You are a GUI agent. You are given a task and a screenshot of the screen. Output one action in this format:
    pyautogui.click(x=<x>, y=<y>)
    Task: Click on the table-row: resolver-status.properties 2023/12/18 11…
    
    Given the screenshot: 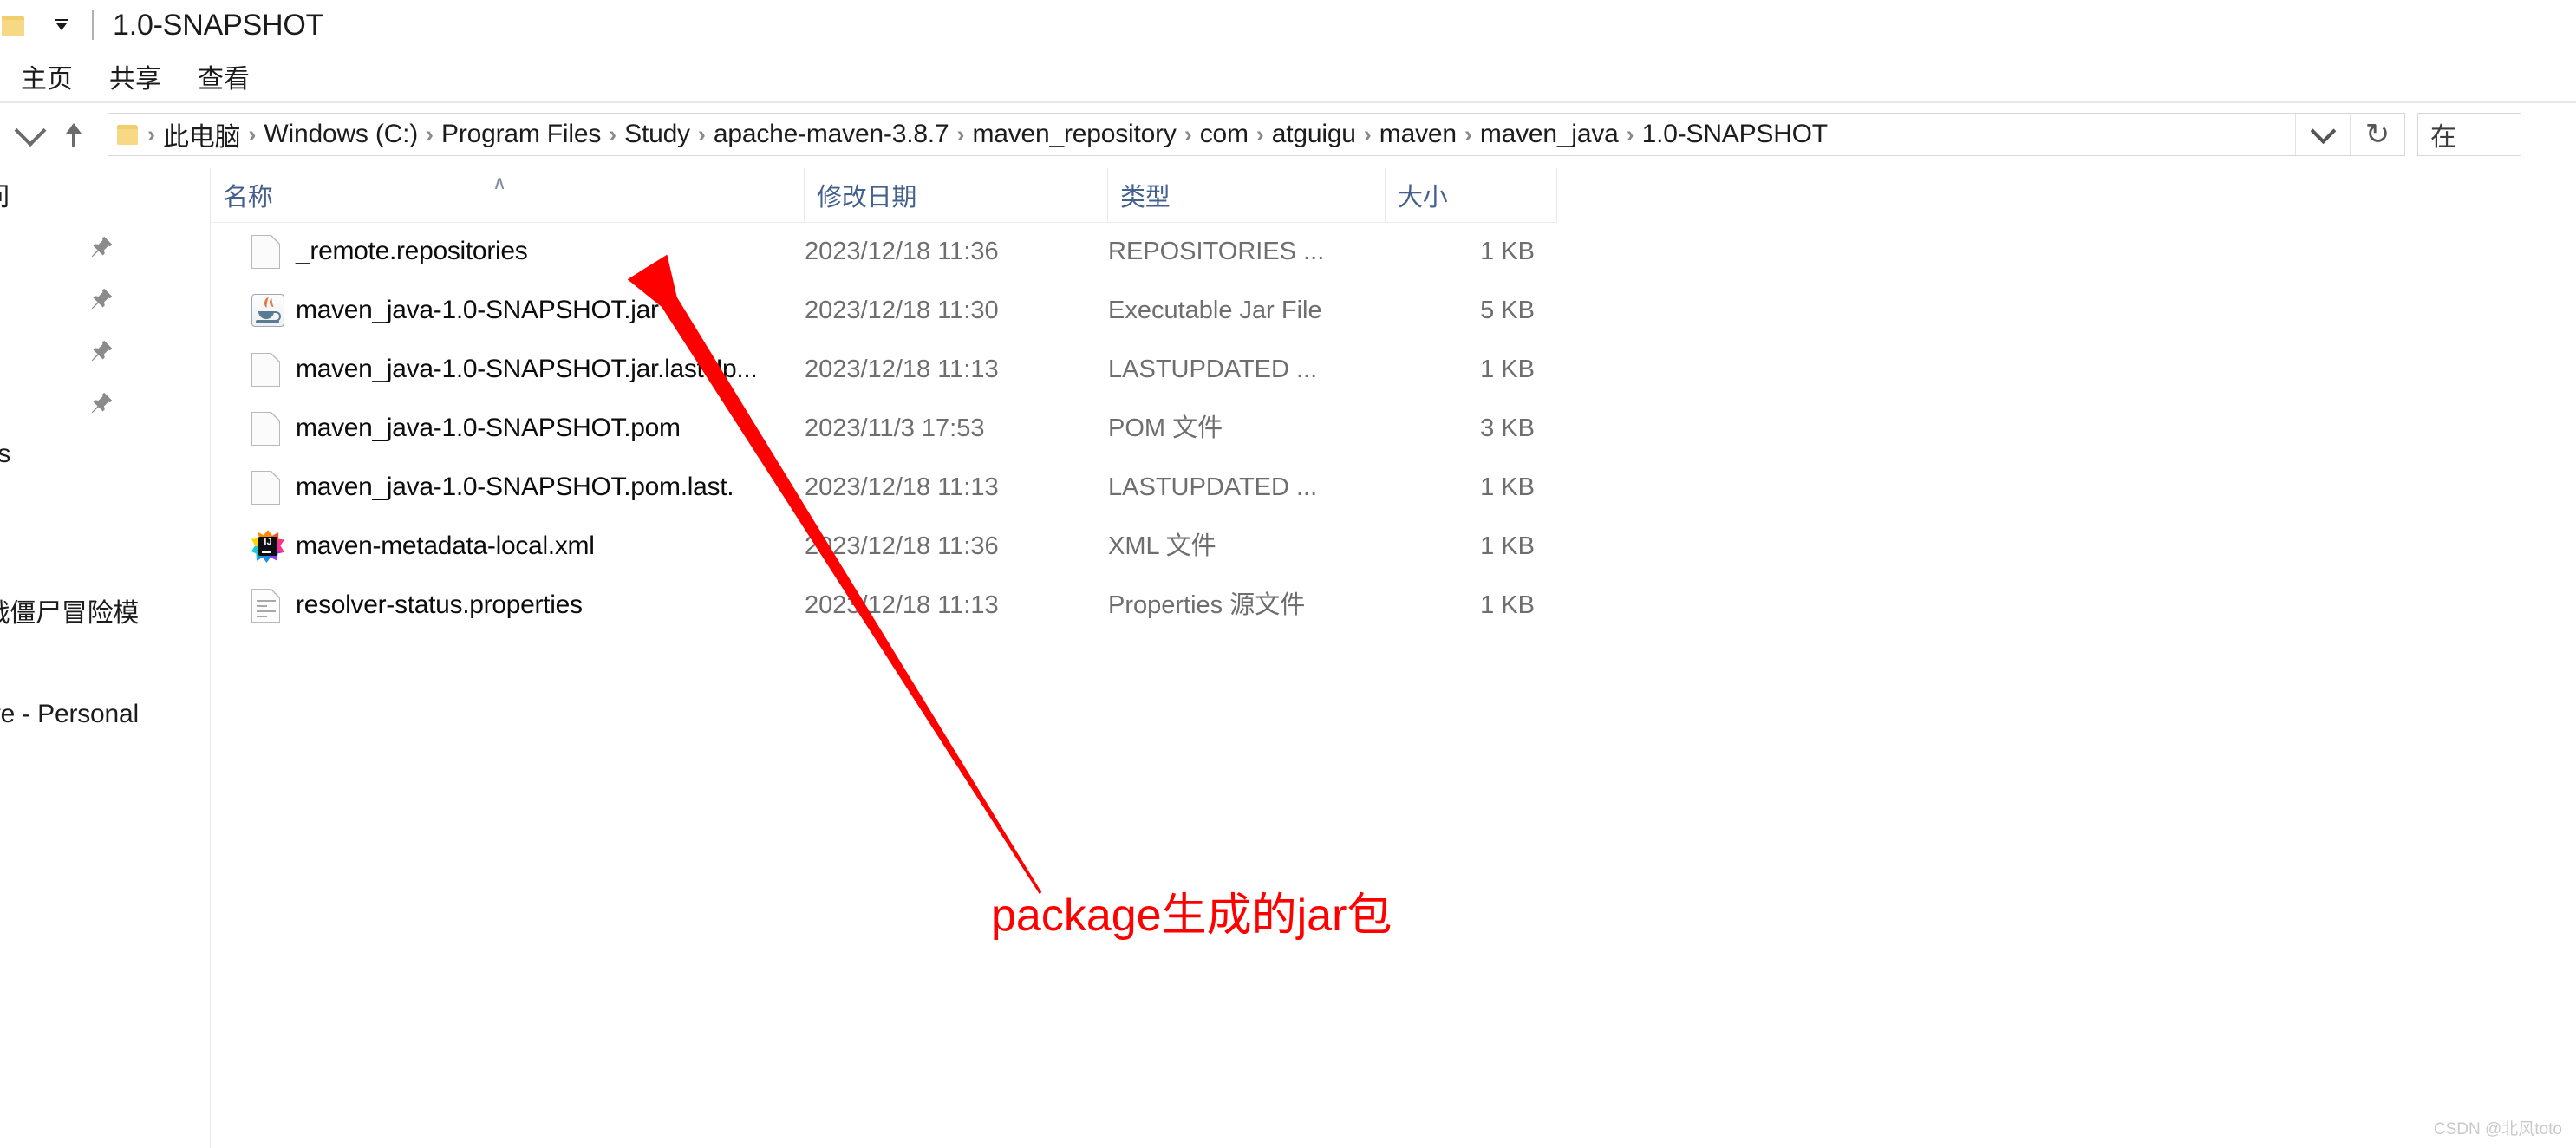 What is the action you would take?
    pyautogui.click(x=884, y=605)
    